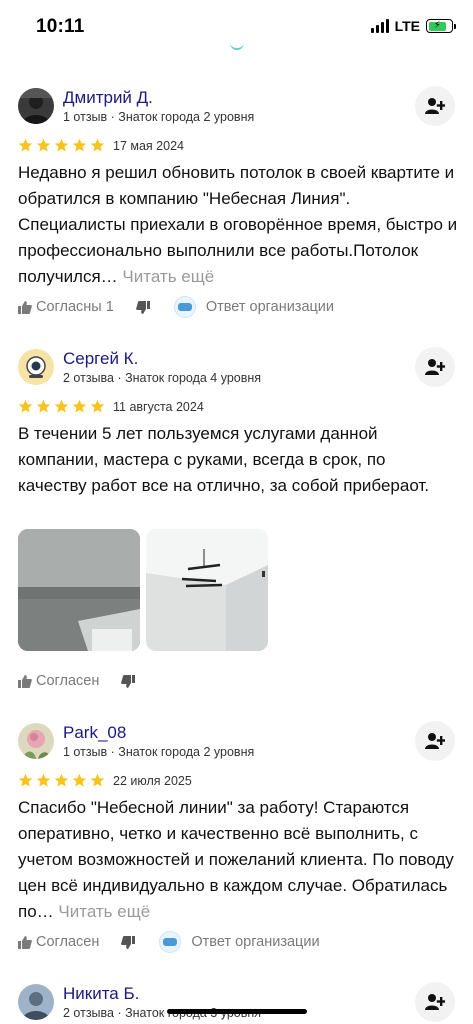 This screenshot has height=1024, width=473. I want to click on signal-icon, so click(379, 26).